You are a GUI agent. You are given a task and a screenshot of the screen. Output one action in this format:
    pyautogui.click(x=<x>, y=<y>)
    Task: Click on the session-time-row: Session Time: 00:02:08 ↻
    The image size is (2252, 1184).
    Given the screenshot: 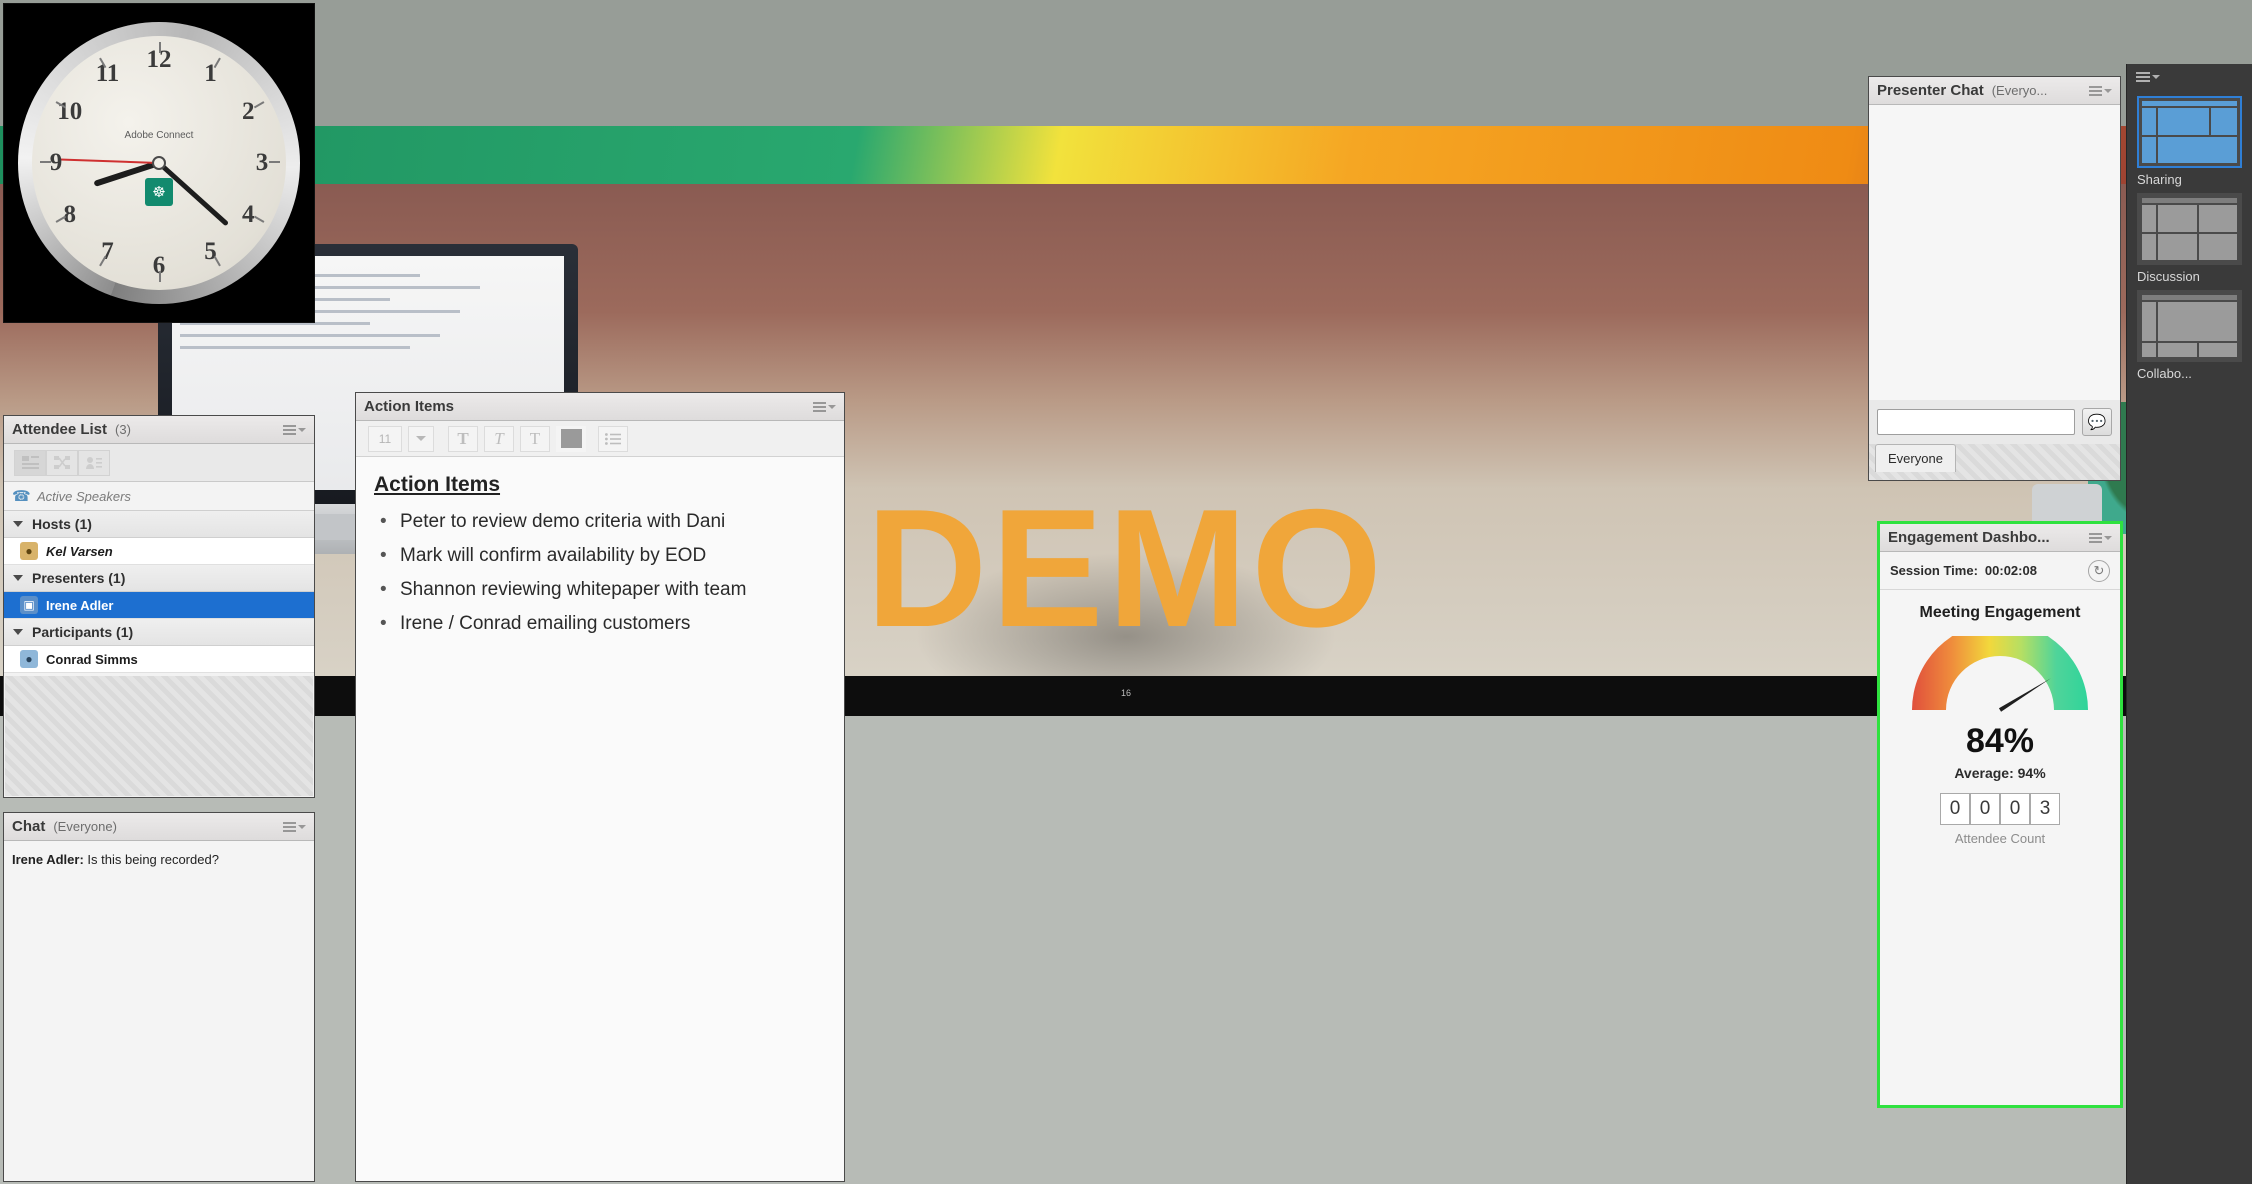 What is the action you would take?
    pyautogui.click(x=2000, y=571)
    